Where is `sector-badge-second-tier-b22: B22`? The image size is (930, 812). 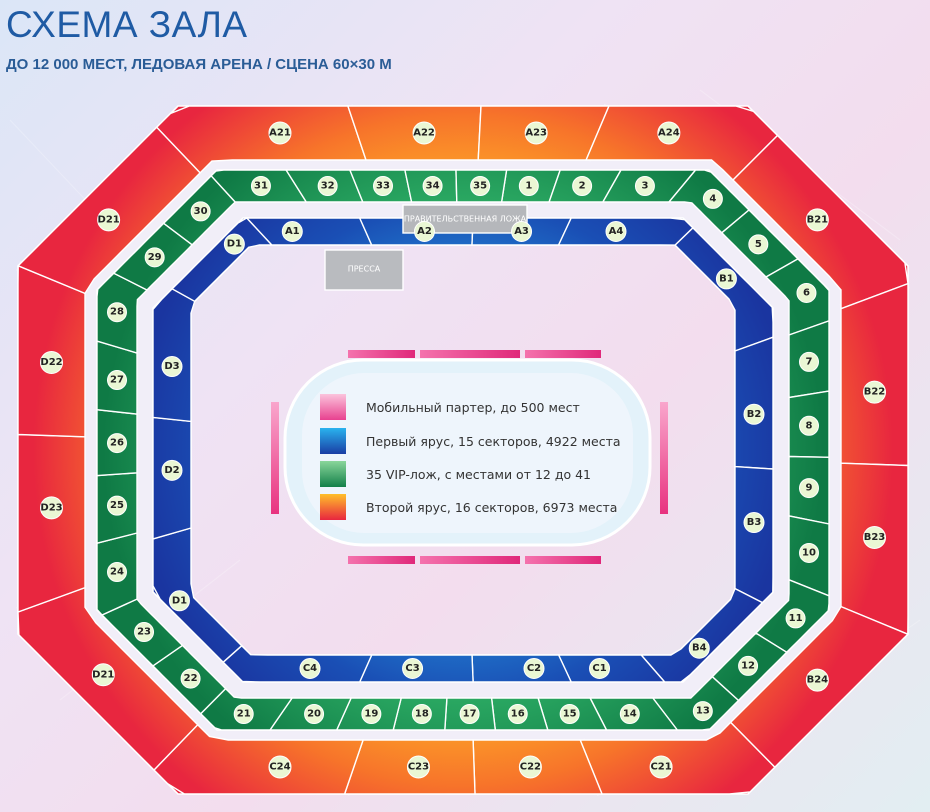
sector-badge-second-tier-b22: B22 is located at coordinates (874, 392).